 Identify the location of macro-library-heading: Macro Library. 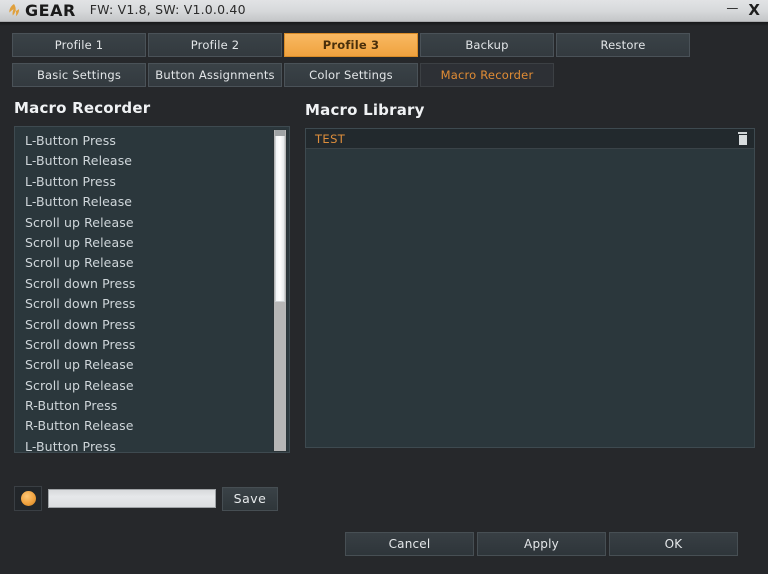
(365, 110).